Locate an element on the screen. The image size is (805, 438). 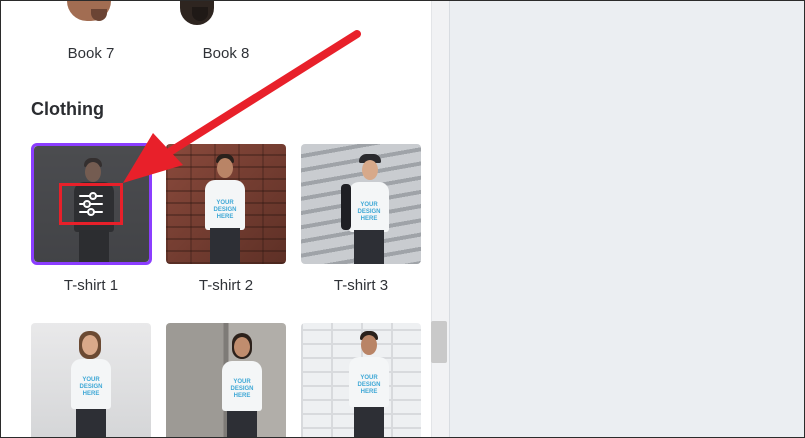
sliders-icon is located at coordinates (91, 204).